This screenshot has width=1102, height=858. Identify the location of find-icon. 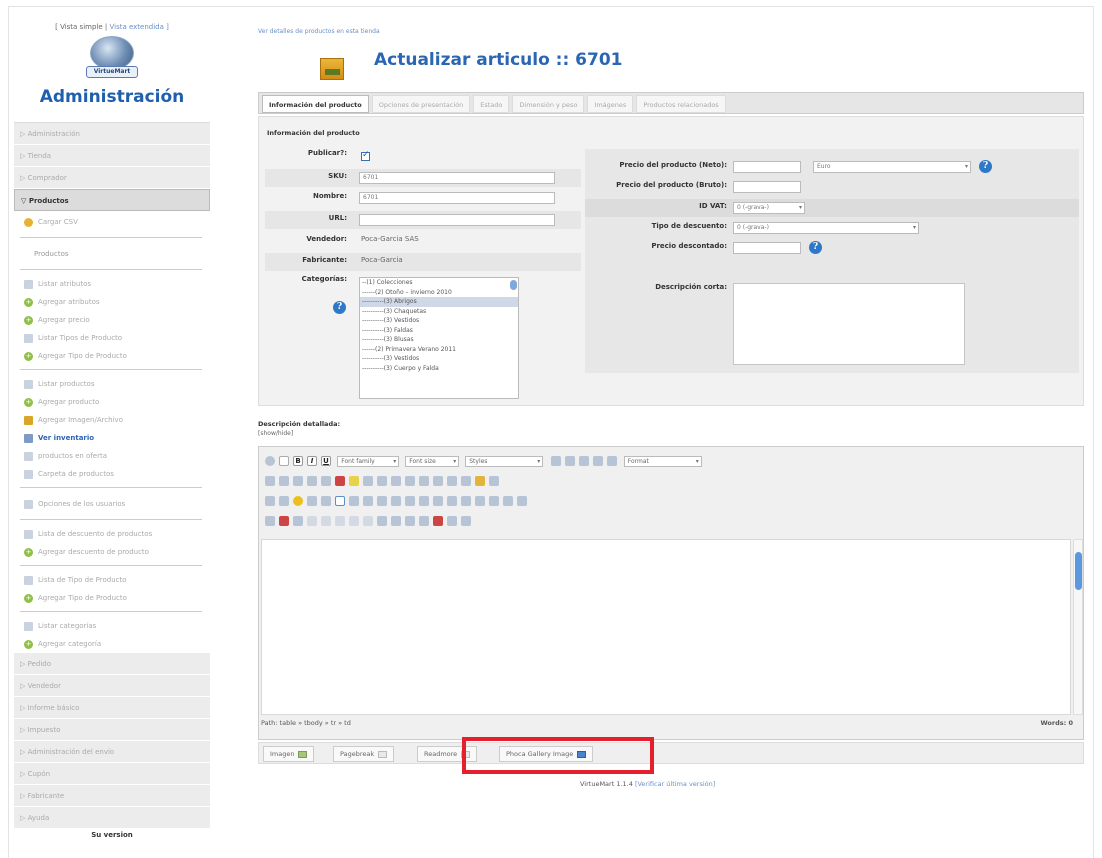
(312, 481).